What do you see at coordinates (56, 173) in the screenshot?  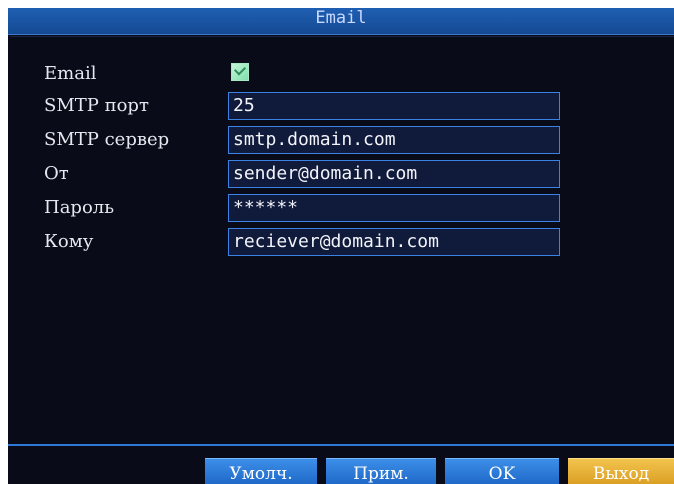 I see `from-label: От` at bounding box center [56, 173].